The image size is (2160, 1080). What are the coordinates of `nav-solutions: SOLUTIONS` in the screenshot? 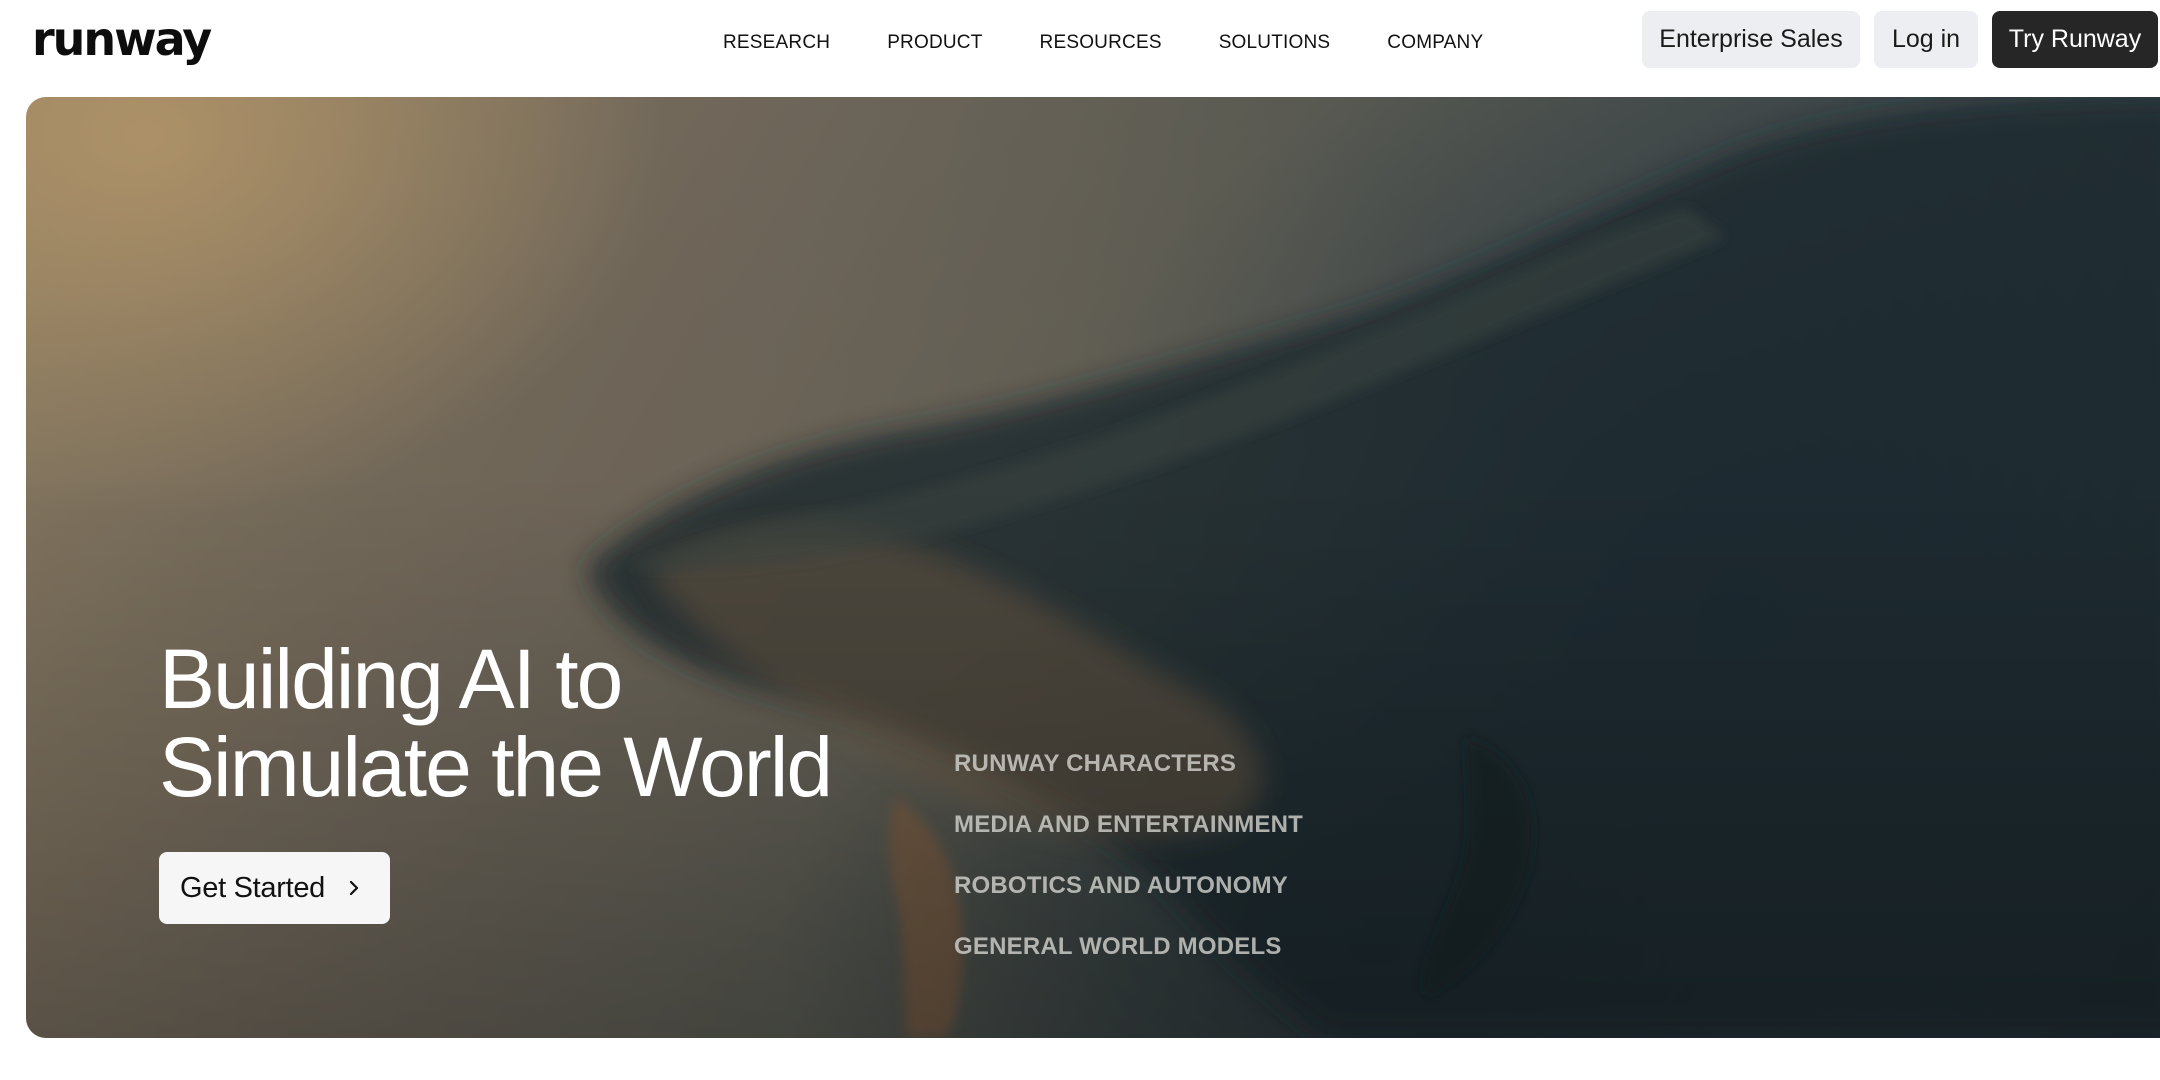 It's located at (1275, 43).